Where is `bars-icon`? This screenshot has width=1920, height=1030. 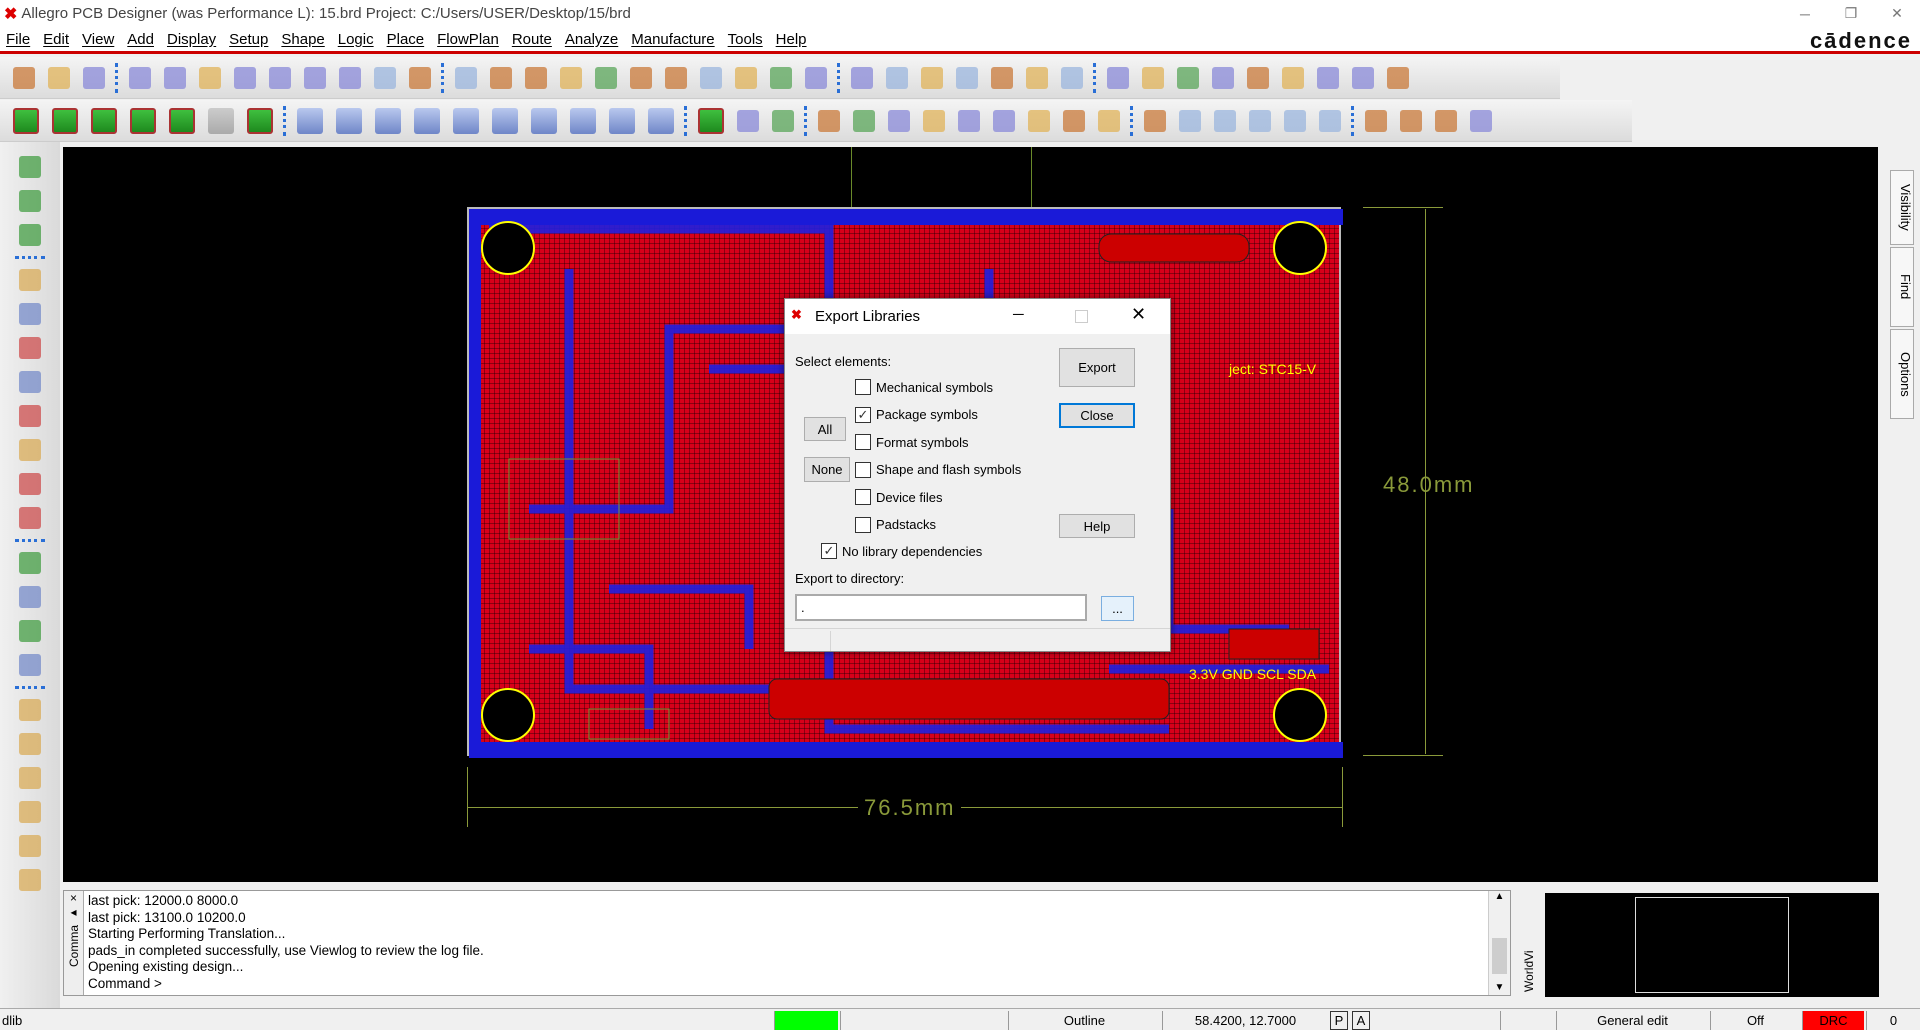
bars-icon is located at coordinates (1328, 77).